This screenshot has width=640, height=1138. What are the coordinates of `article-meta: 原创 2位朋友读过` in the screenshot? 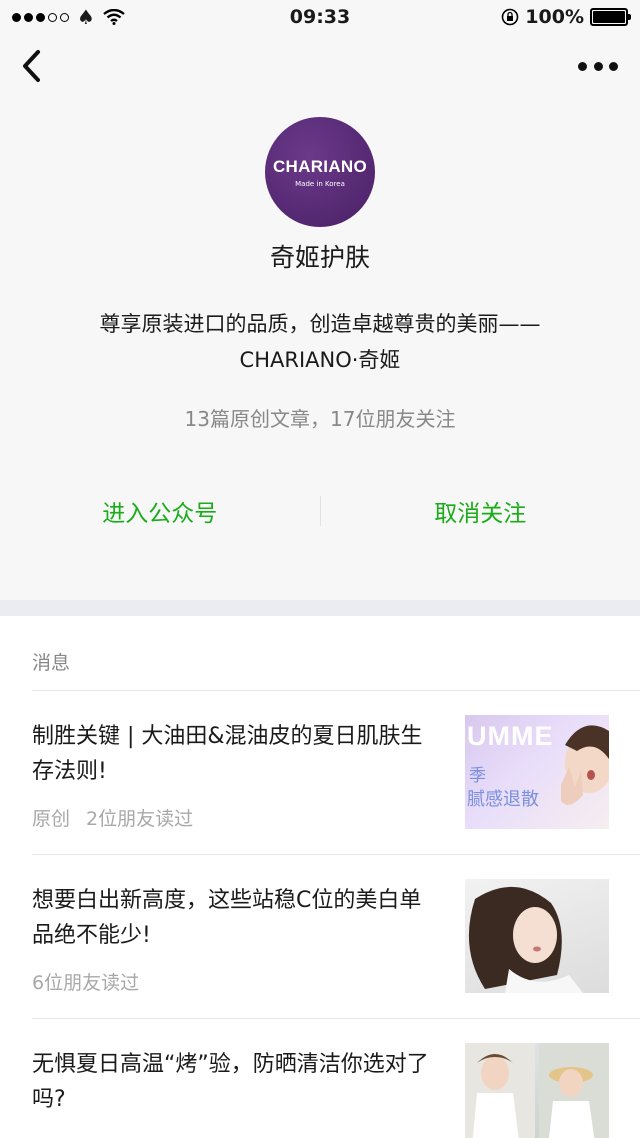 It's located at (112, 817).